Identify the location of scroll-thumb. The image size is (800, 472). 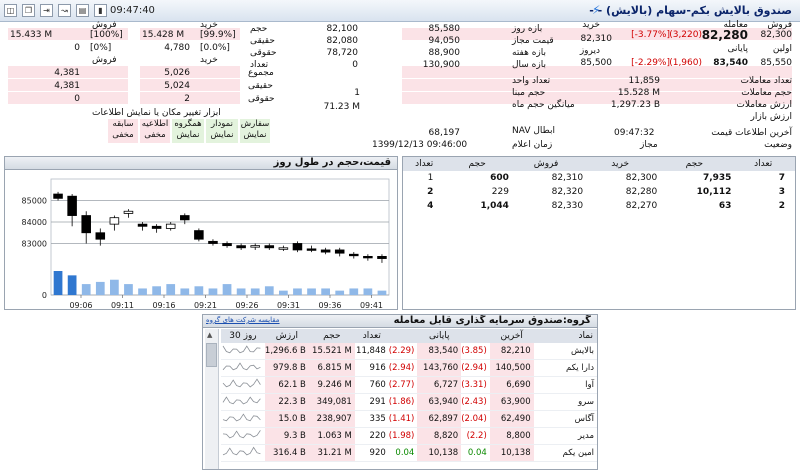
(211, 355).